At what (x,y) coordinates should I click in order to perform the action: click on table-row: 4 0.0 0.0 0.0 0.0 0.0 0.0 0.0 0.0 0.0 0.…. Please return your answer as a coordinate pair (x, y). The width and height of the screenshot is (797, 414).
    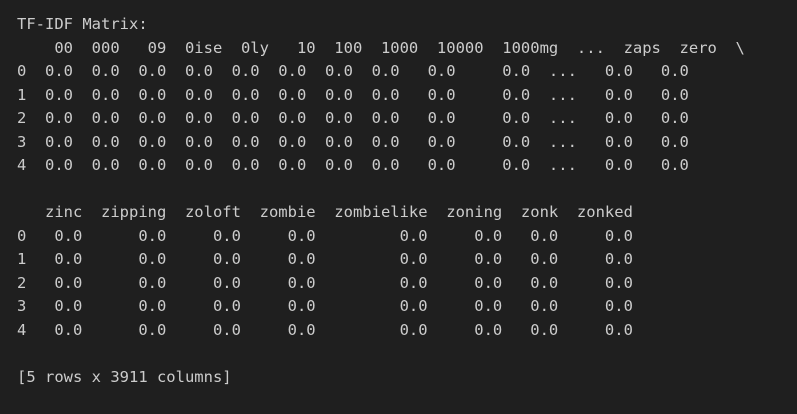
    Looking at the image, I should click on (353, 165).